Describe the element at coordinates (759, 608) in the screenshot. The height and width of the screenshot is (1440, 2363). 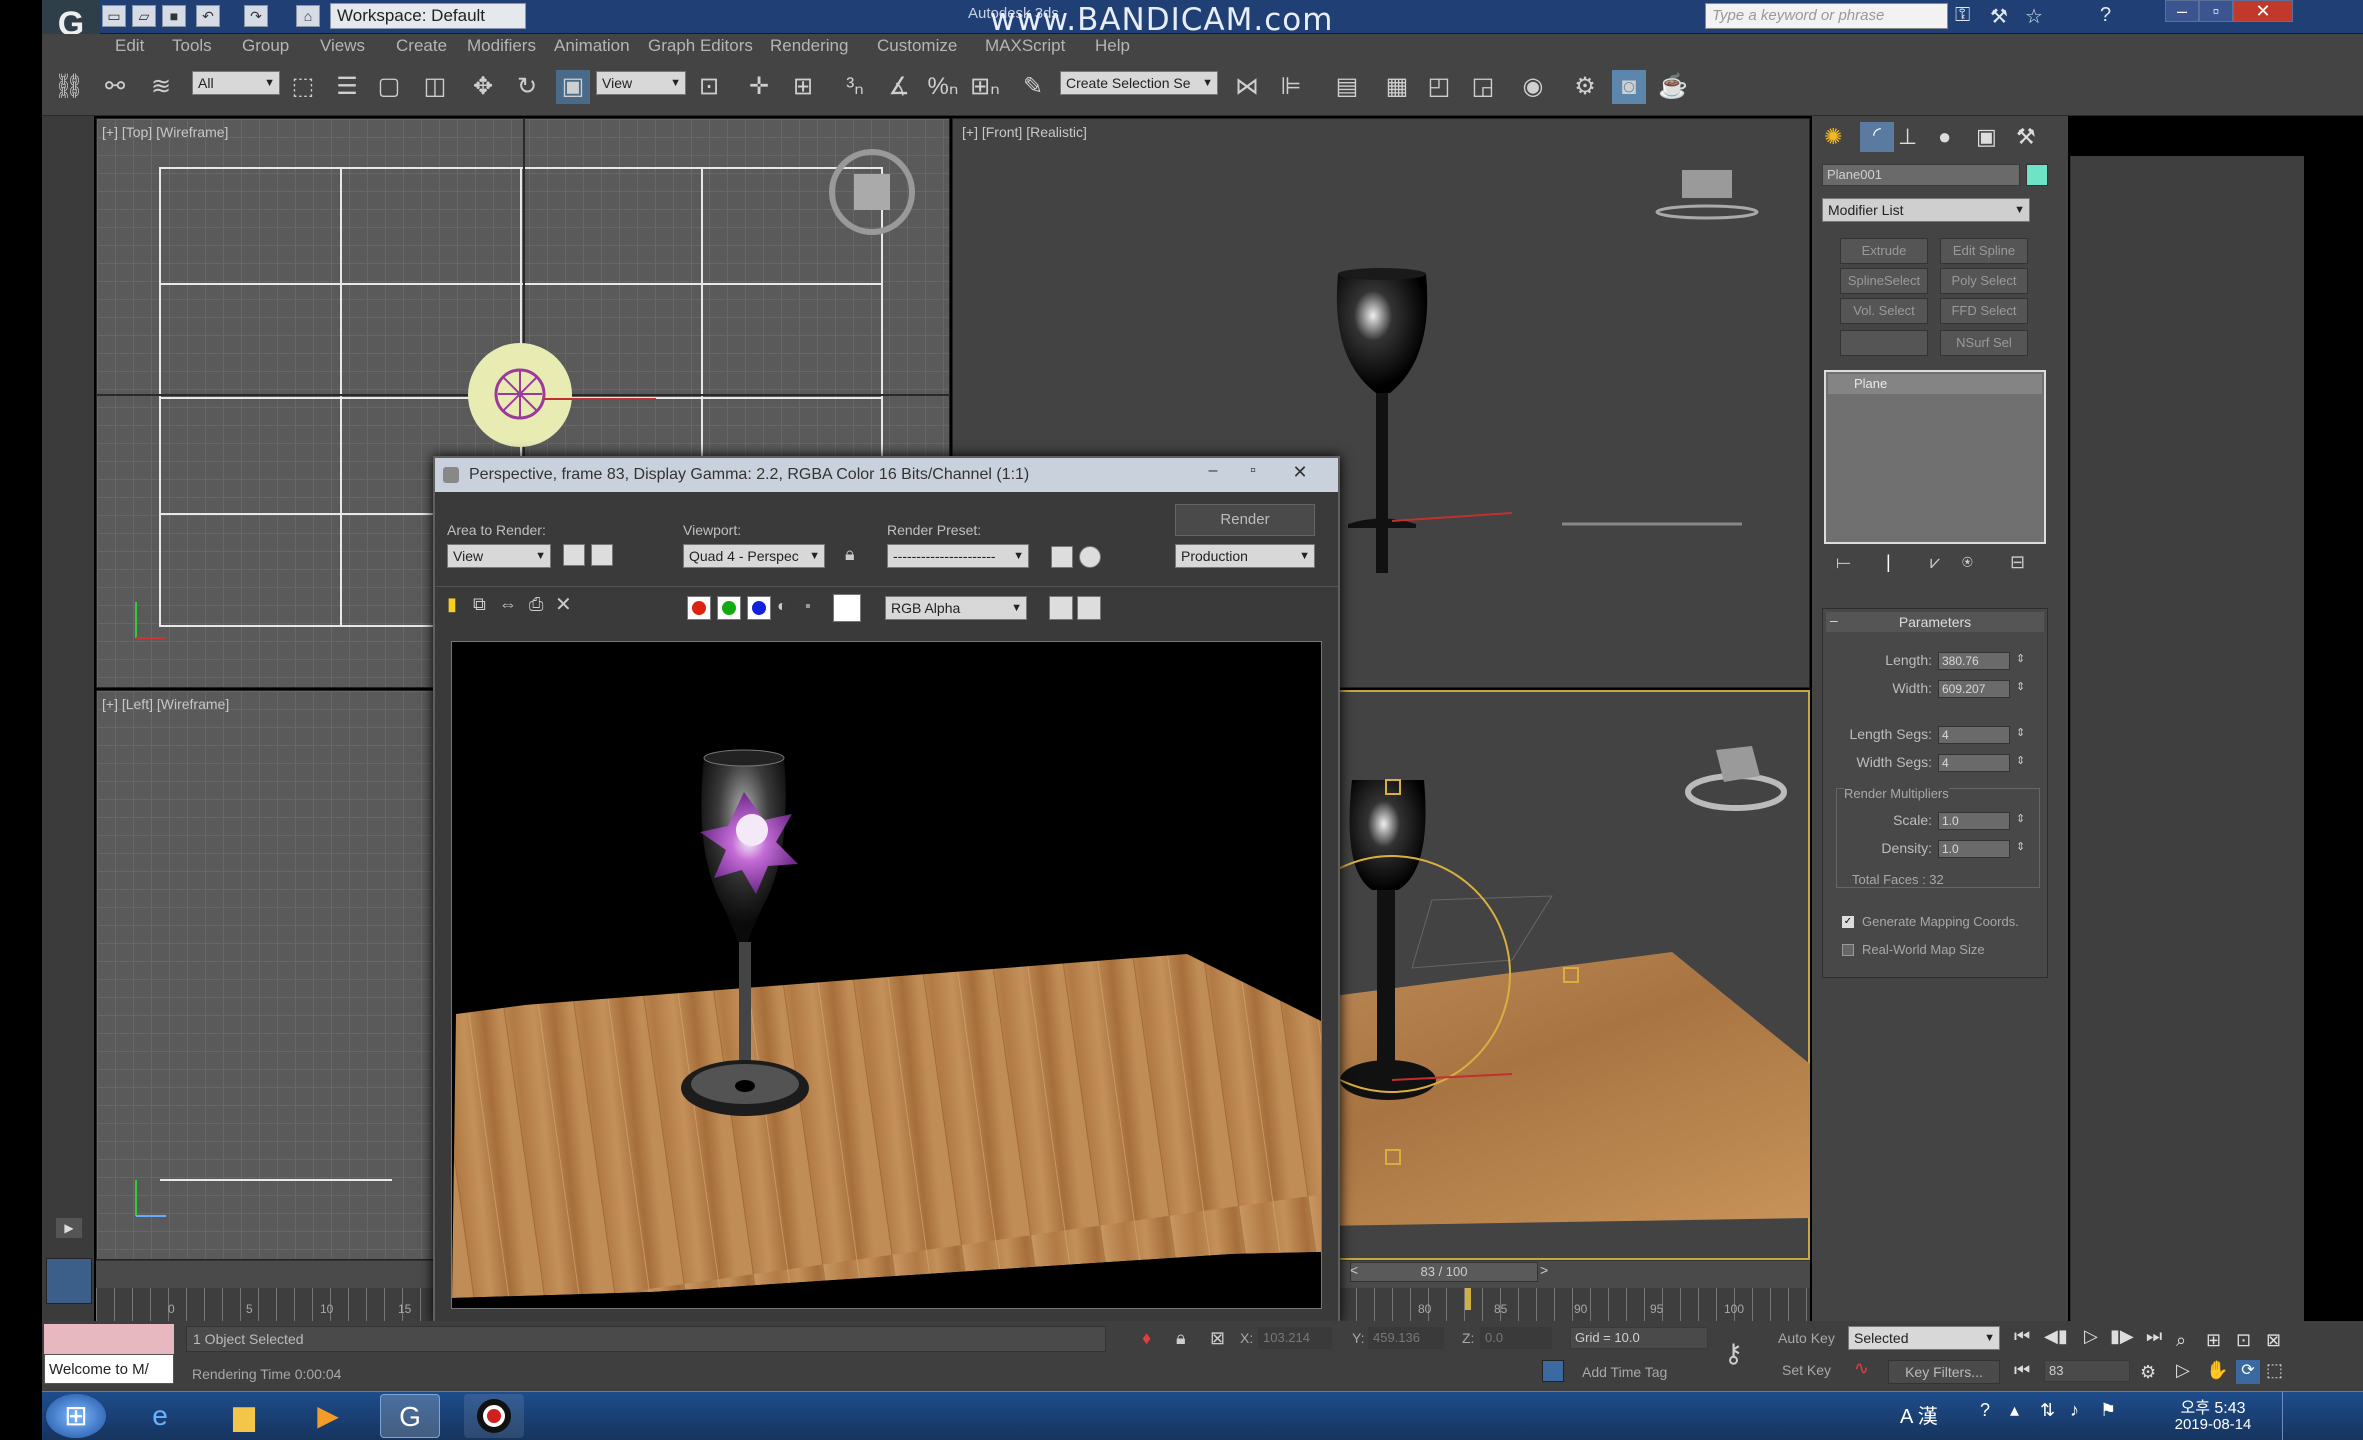
I see `blue-channel-toggle` at that location.